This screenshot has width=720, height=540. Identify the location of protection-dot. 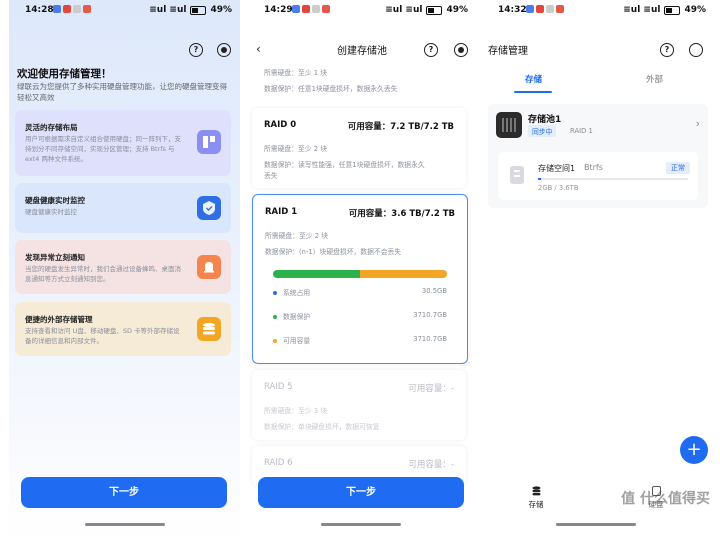
(275, 317).